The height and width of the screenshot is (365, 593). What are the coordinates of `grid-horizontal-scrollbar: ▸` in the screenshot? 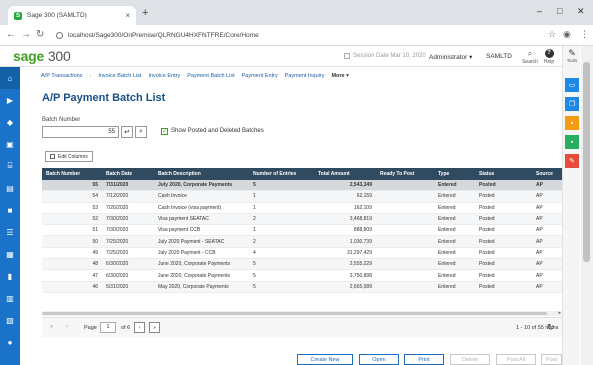 It's located at (302, 313).